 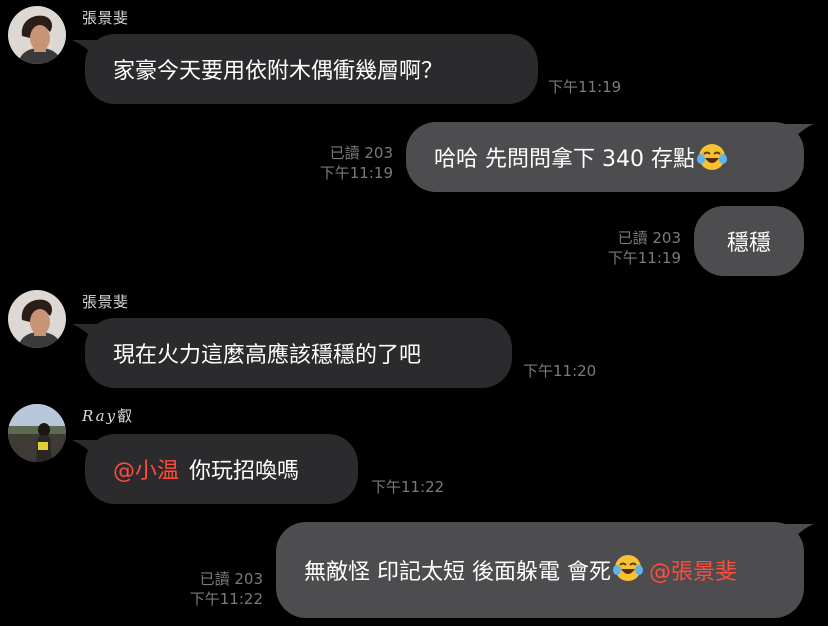 What do you see at coordinates (748, 243) in the screenshot?
I see `message-text: 穩穩` at bounding box center [748, 243].